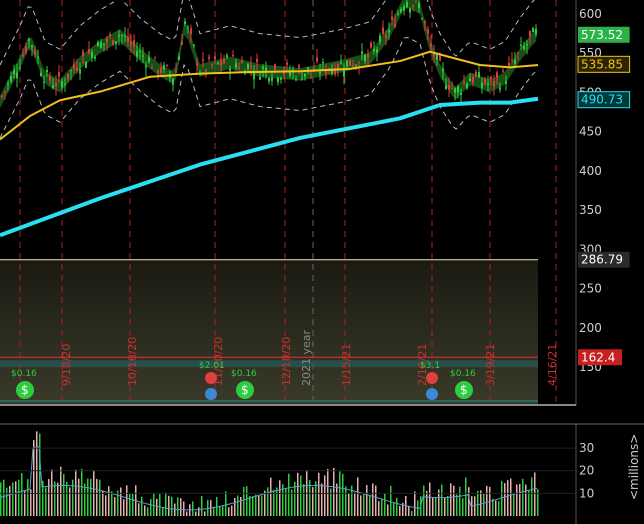 This screenshot has width=644, height=524. I want to click on volume-tick-label: 30, so click(586, 448).